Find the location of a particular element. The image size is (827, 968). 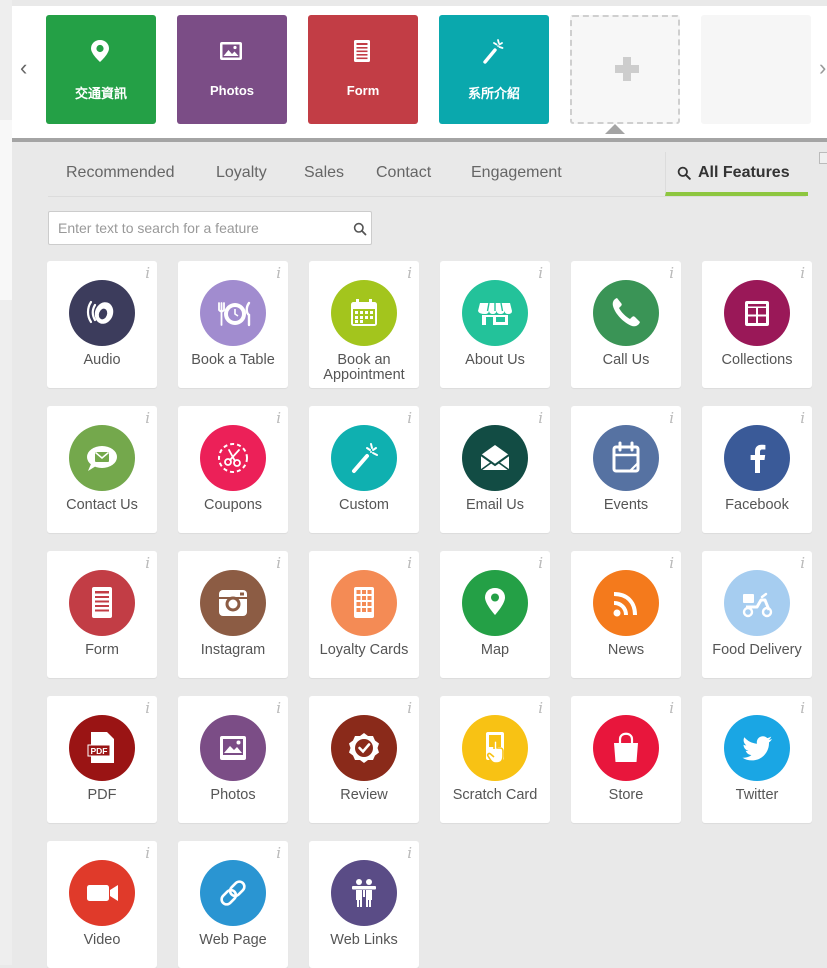

plus-icon is located at coordinates (627, 70).